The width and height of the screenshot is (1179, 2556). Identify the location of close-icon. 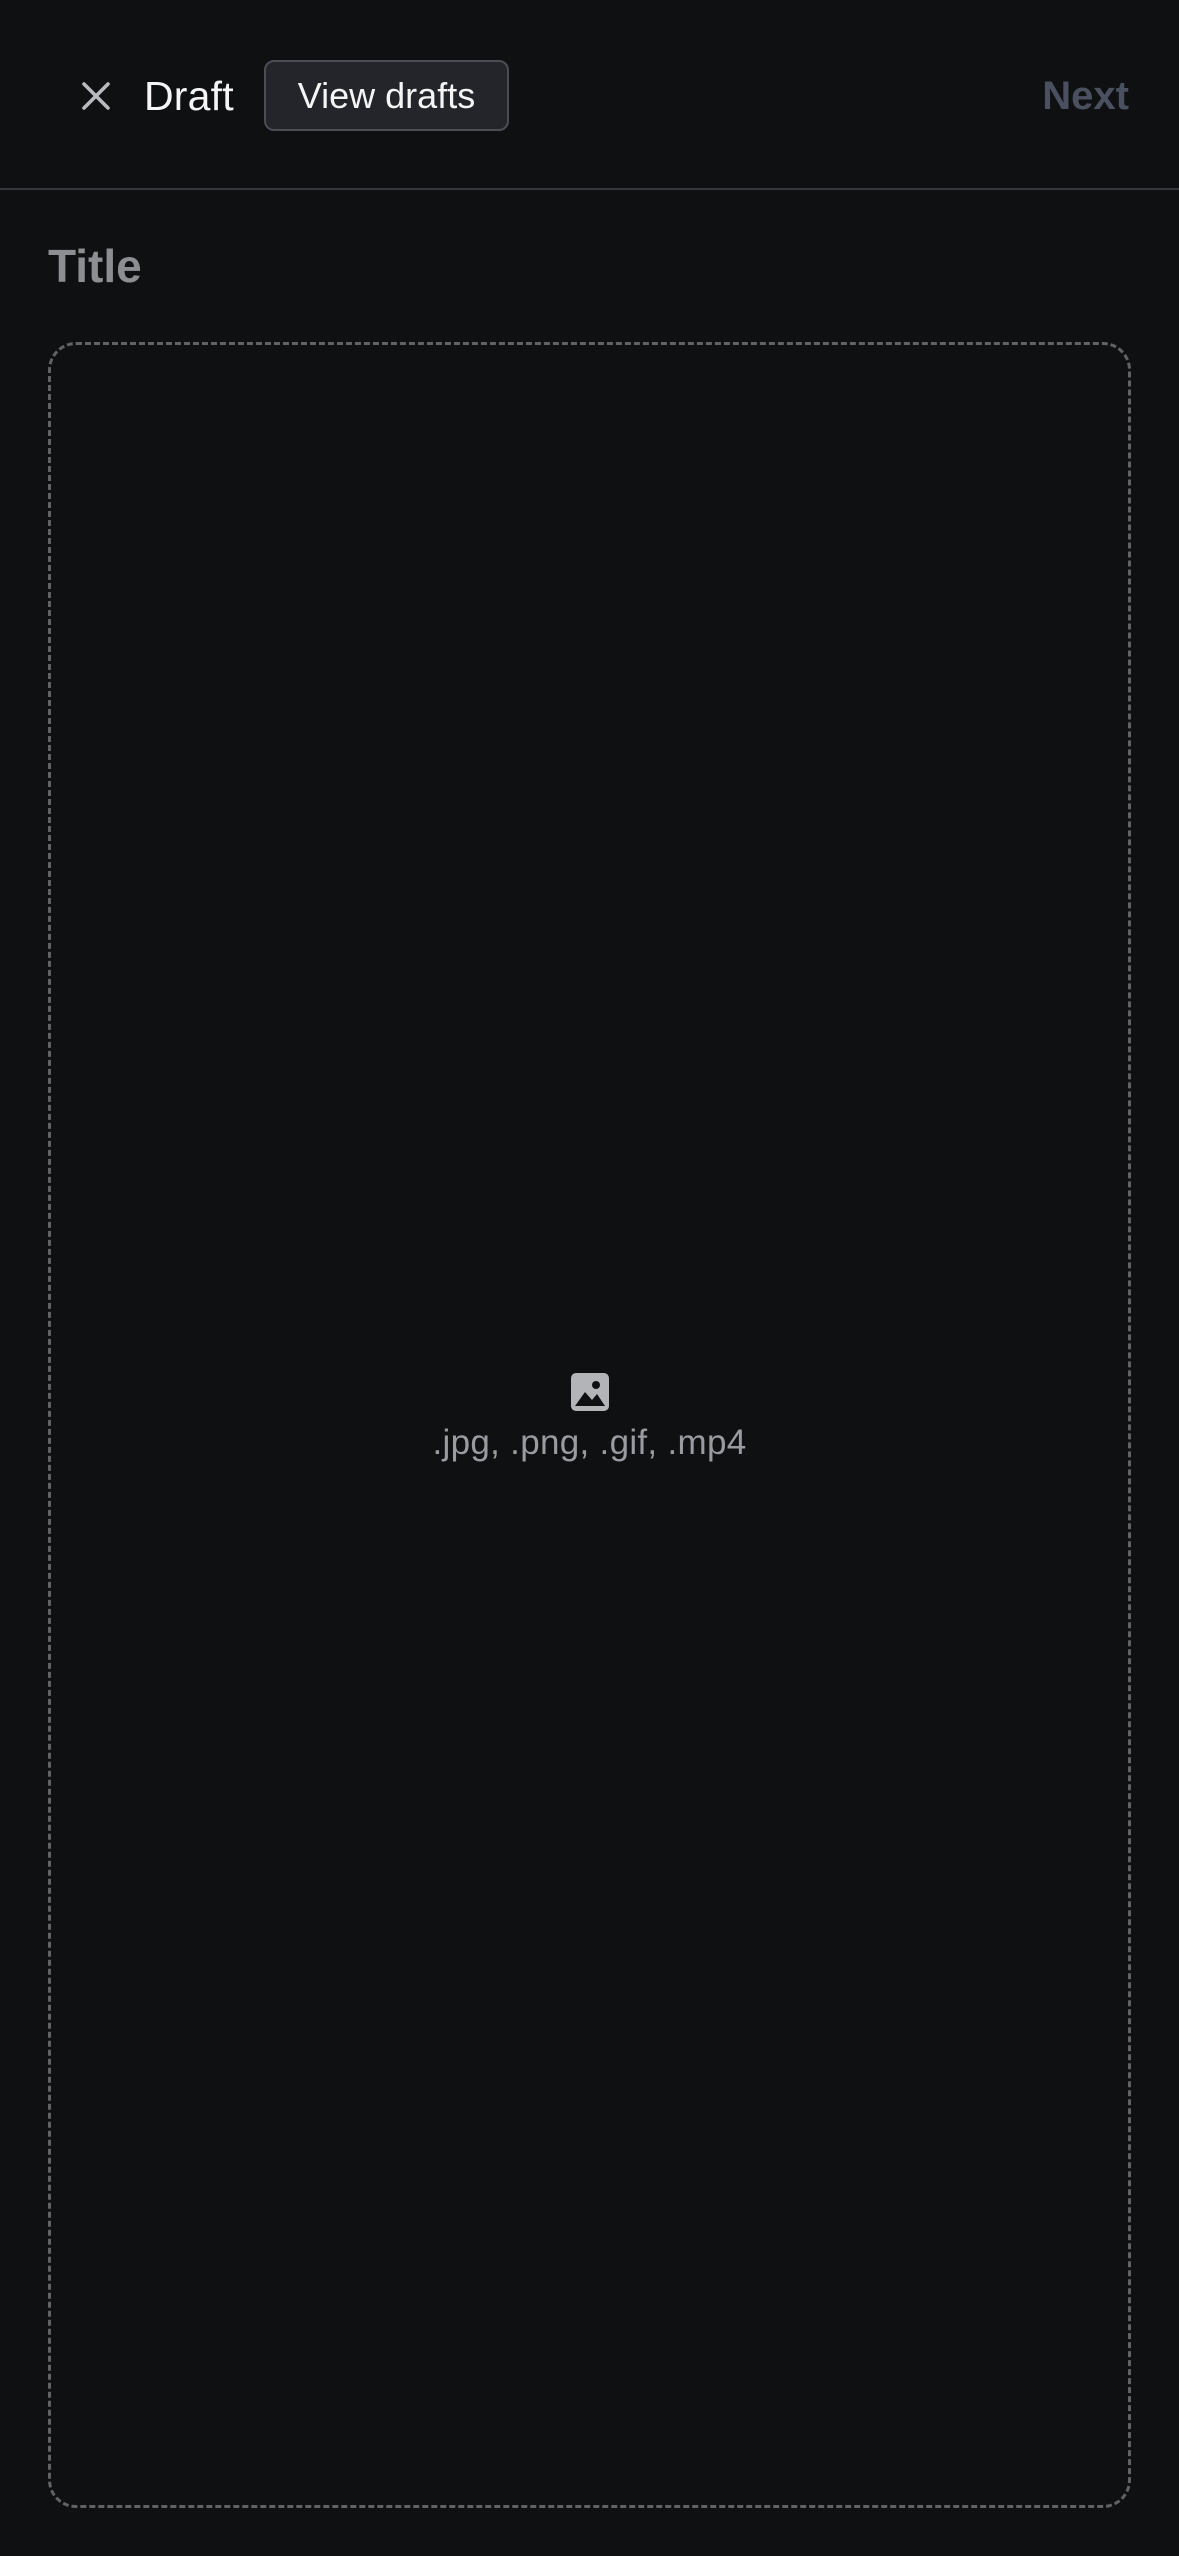
(96, 96).